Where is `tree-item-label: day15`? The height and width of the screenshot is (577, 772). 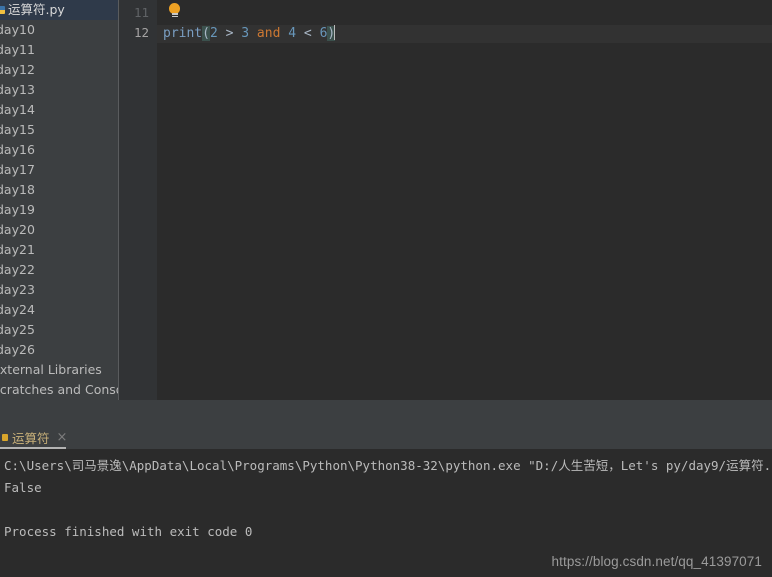
tree-item-label: day15 is located at coordinates (17, 129).